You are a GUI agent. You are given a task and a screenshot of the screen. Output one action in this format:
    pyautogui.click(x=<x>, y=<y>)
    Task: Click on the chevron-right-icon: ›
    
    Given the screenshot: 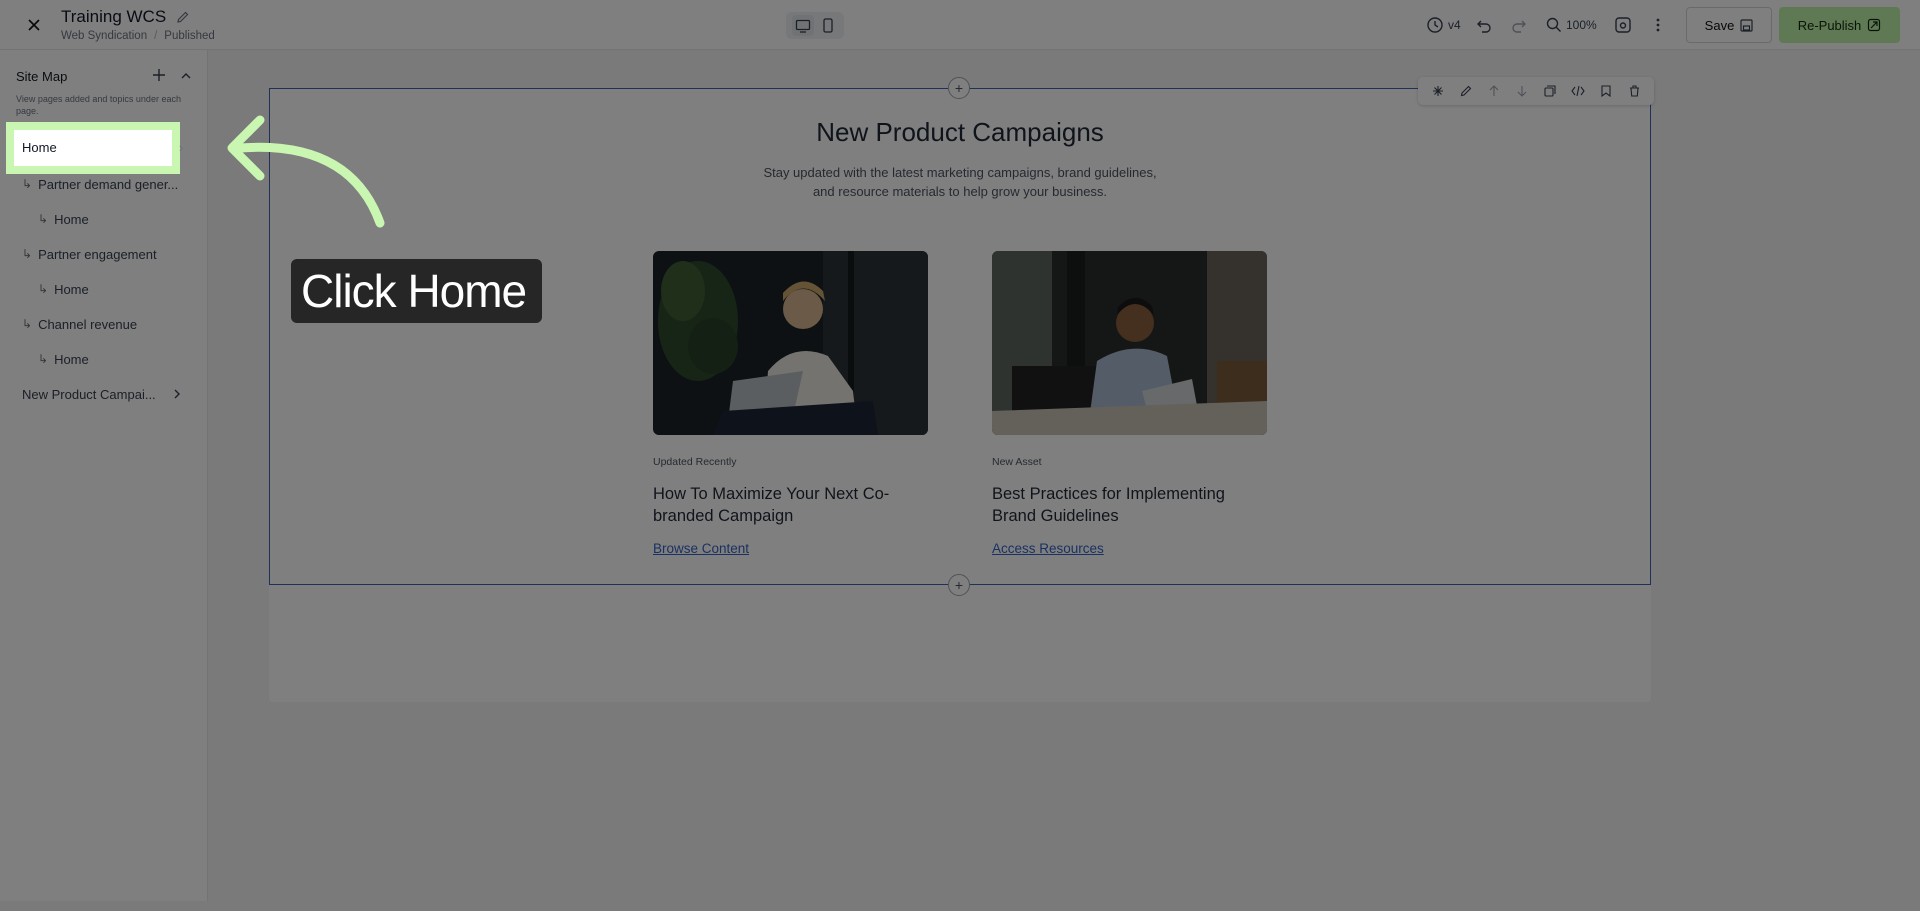 What is the action you would take?
    pyautogui.click(x=181, y=147)
    